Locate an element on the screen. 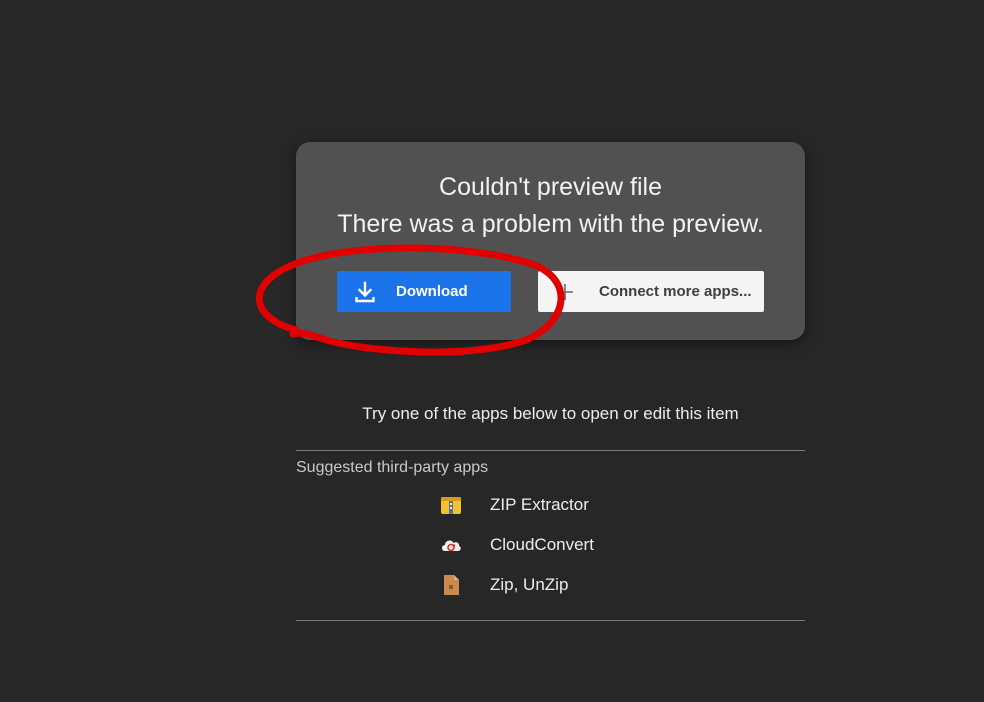  plus-icon is located at coordinates (565, 292).